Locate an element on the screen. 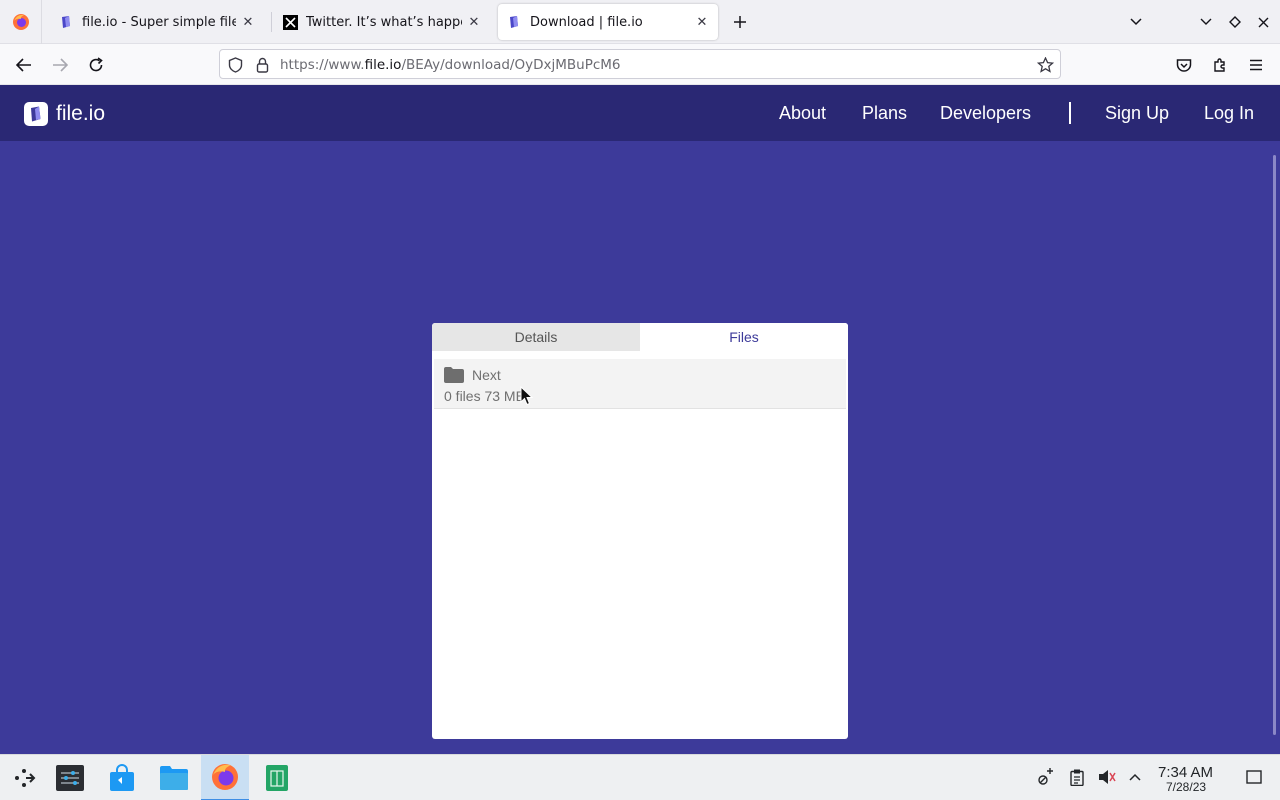  tray-expand-button is located at coordinates (1135, 777).